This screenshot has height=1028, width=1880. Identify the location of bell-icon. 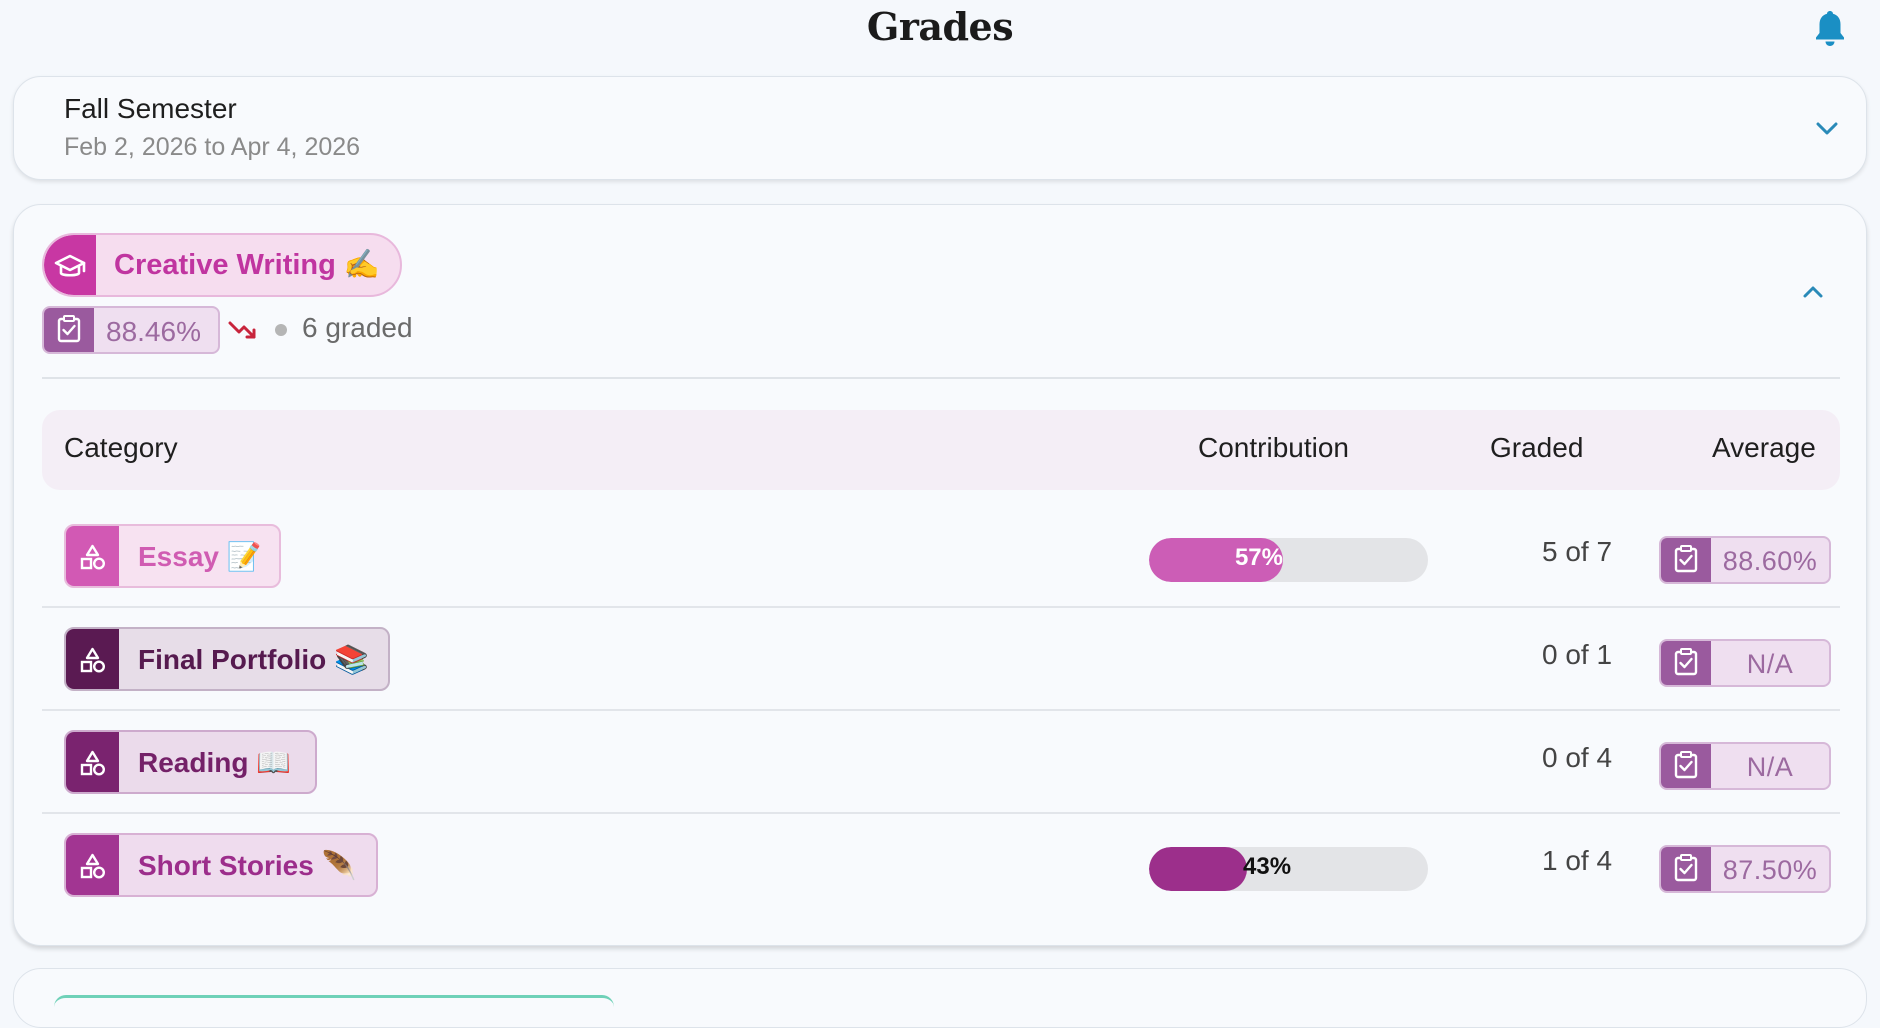
(1830, 28).